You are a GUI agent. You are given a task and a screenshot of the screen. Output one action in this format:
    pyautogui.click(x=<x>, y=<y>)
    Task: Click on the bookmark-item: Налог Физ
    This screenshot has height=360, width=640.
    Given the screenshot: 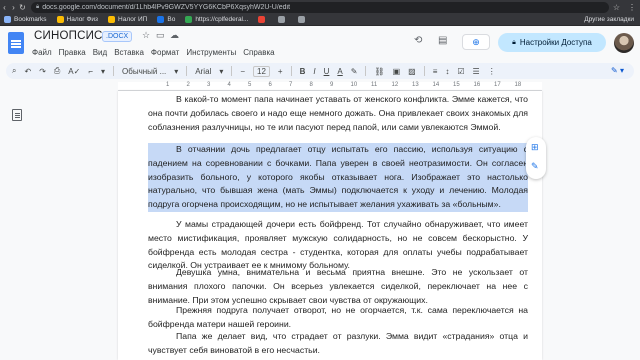 What is the action you would take?
    pyautogui.click(x=77, y=19)
    